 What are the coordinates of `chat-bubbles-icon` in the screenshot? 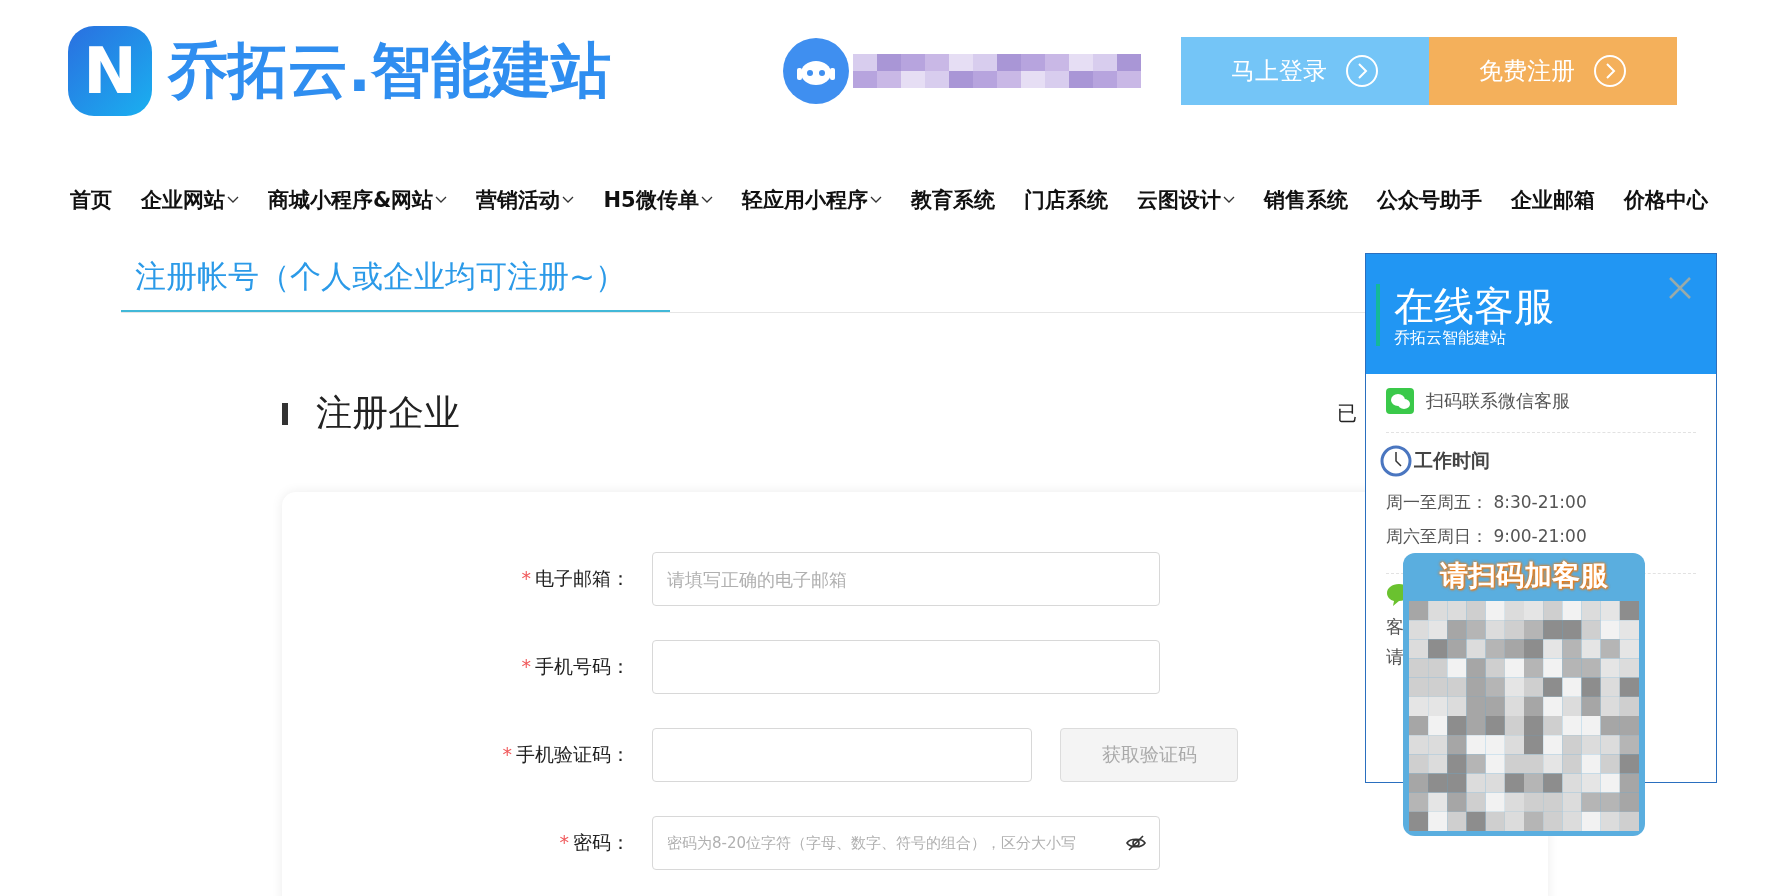 It's located at (1400, 401).